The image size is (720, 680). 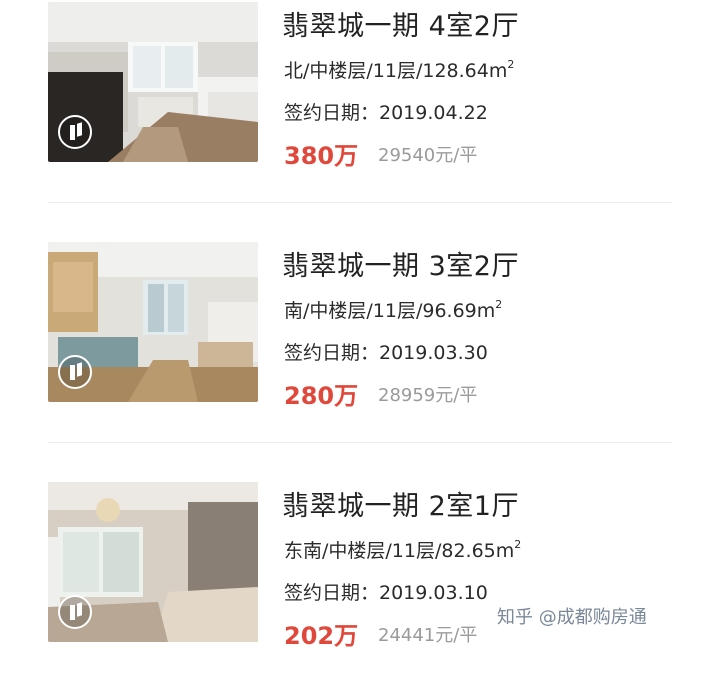 What do you see at coordinates (390, 311) in the screenshot?
I see `listing-info-text: 南/中楼层/11层/96.69m` at bounding box center [390, 311].